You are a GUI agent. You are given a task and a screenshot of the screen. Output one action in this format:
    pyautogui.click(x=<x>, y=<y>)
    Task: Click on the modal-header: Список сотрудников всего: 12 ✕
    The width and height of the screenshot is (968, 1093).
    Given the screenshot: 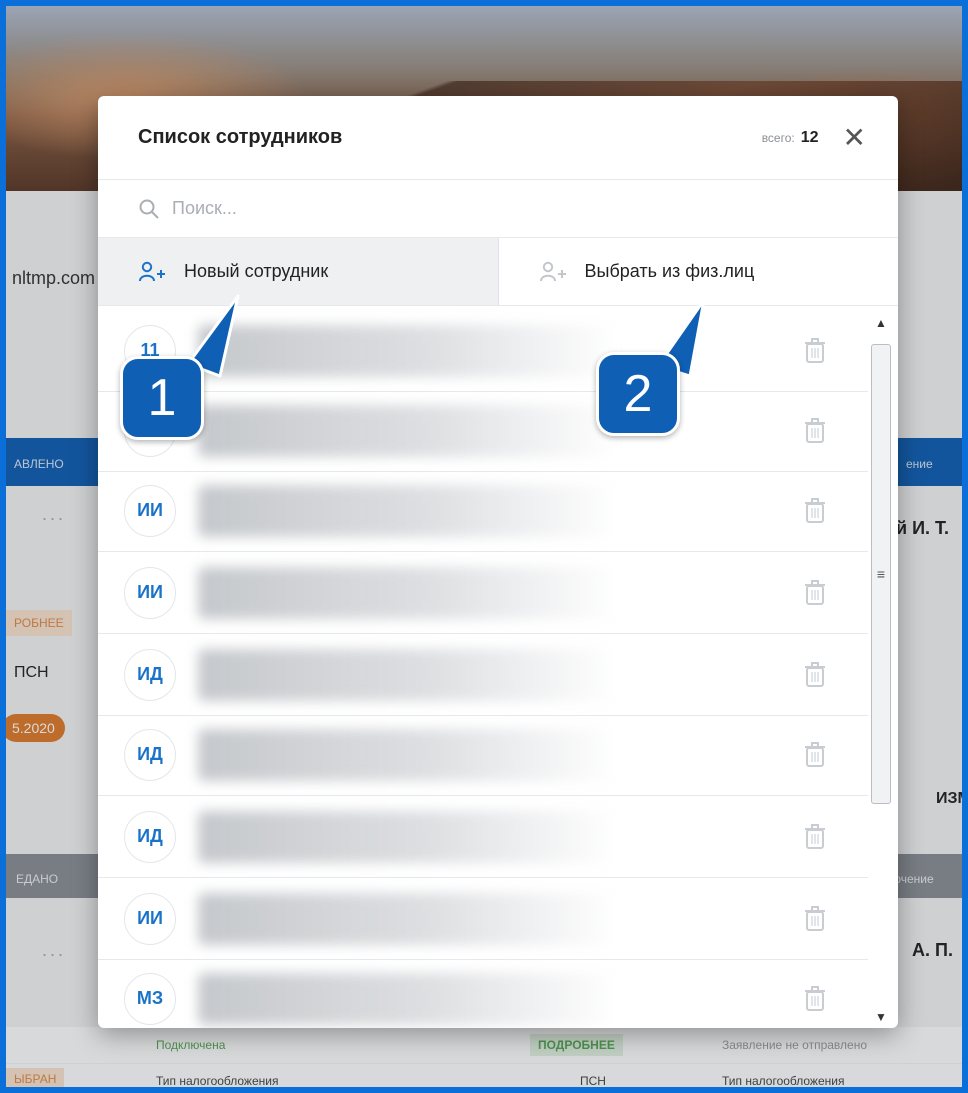 What is the action you would take?
    pyautogui.click(x=498, y=138)
    